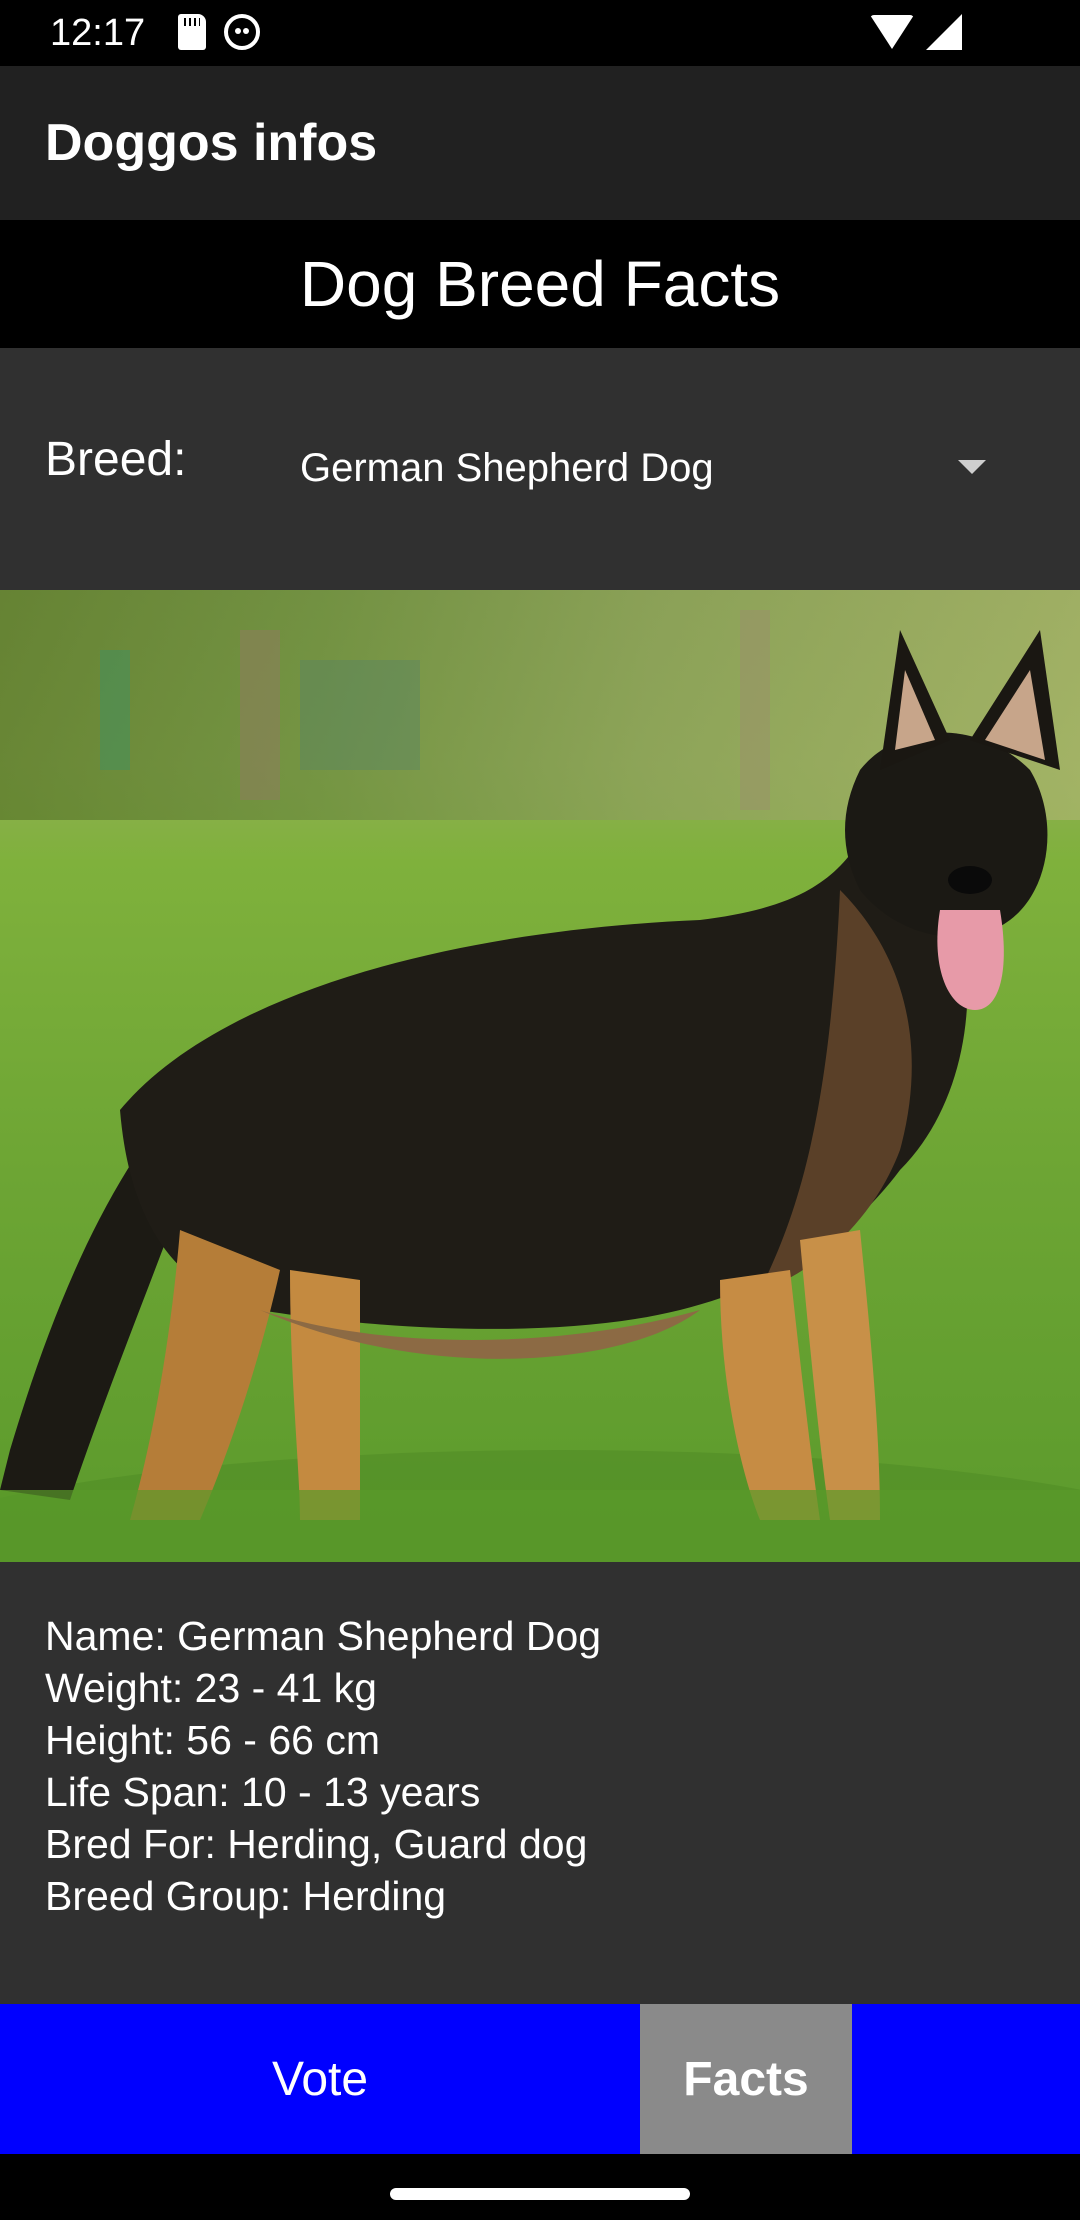  What do you see at coordinates (316, 1844) in the screenshot?
I see `fact-bred-for: Bred For: Herding, Guard dog` at bounding box center [316, 1844].